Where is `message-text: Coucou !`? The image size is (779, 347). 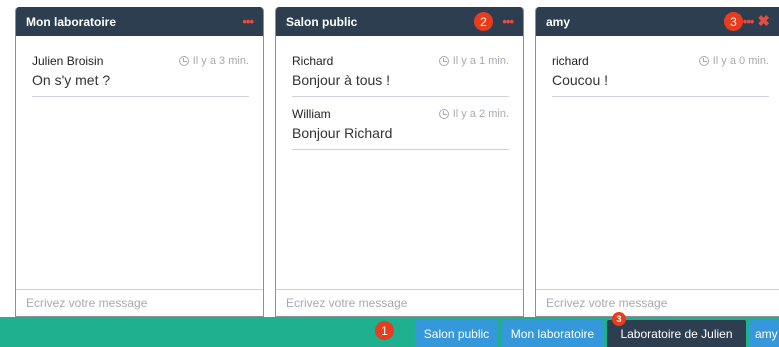 message-text: Coucou ! is located at coordinates (580, 80).